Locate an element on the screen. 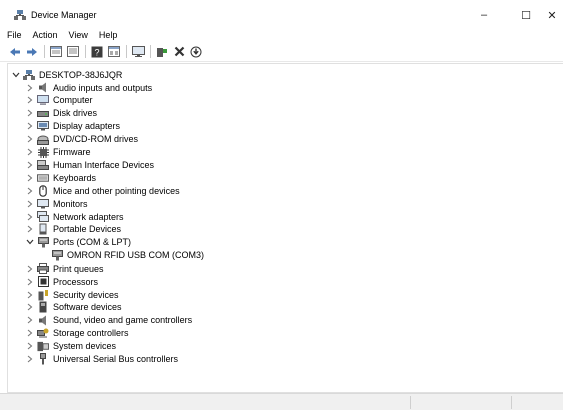 This screenshot has width=563, height=410. tree-category: Sound, video and game controllers is located at coordinates (108, 320).